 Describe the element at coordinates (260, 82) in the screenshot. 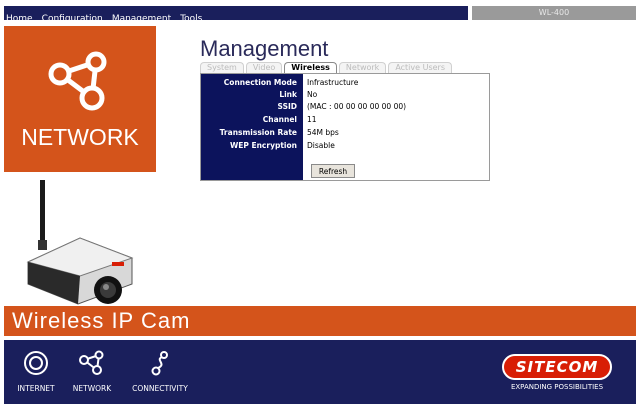

I see `connection-mode-label: Connection Mode` at that location.